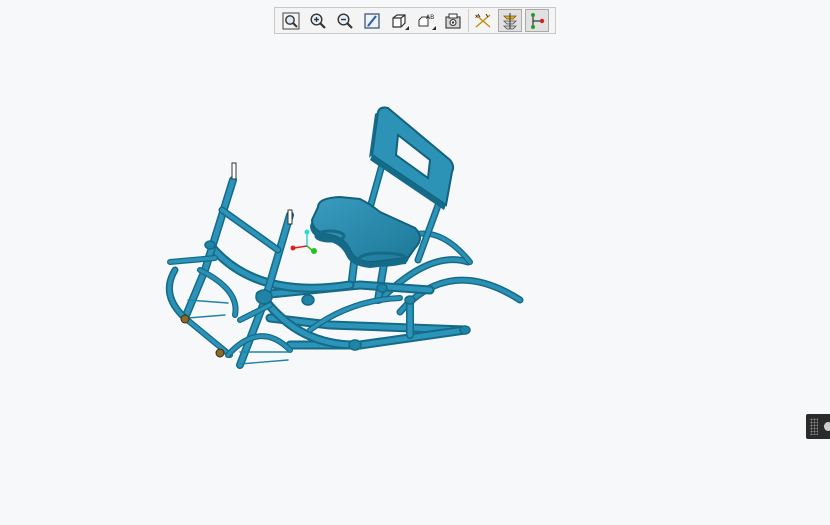 The image size is (830, 525). I want to click on zoom-out-icon, so click(345, 20).